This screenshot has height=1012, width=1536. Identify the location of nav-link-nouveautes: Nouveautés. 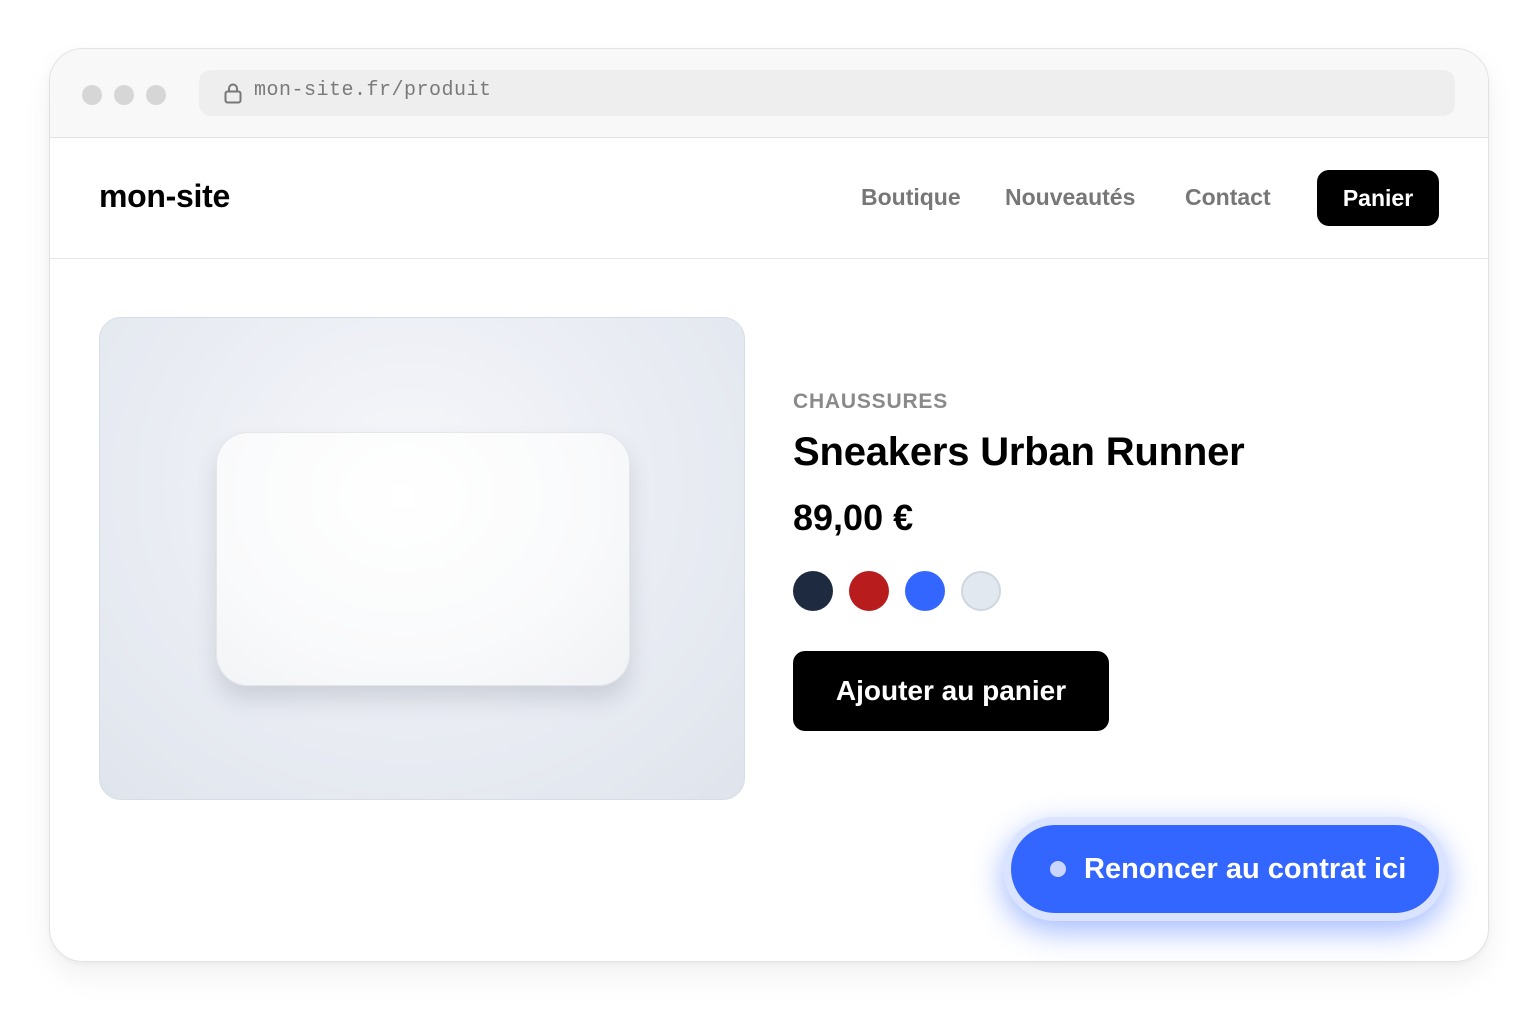
(1070, 197).